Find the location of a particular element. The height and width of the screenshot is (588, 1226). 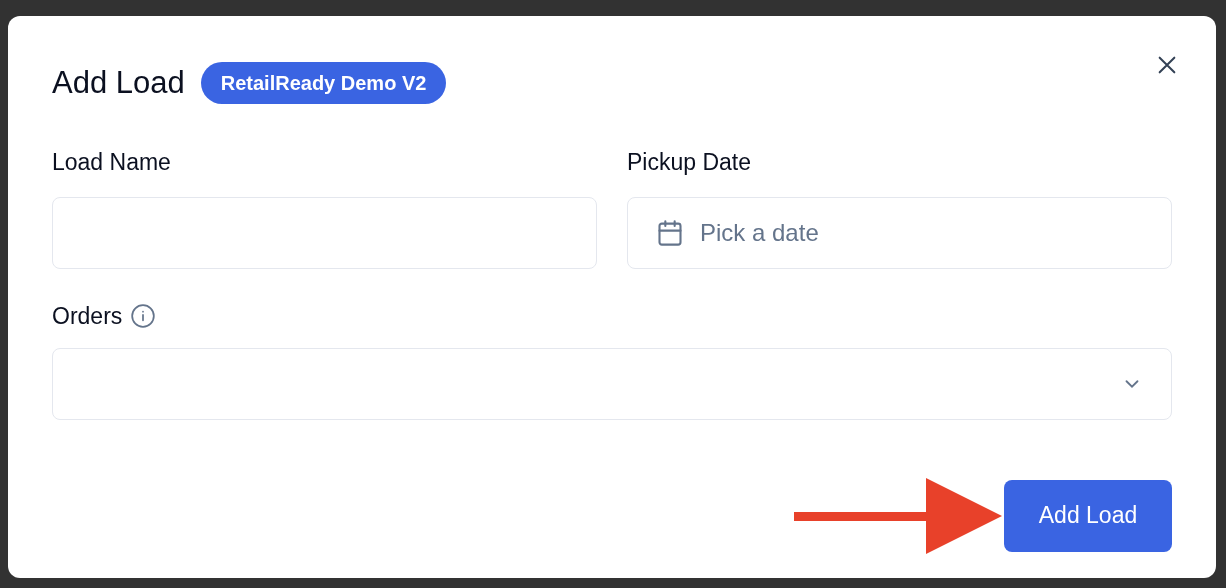

field-label: Load Name is located at coordinates (112, 162).